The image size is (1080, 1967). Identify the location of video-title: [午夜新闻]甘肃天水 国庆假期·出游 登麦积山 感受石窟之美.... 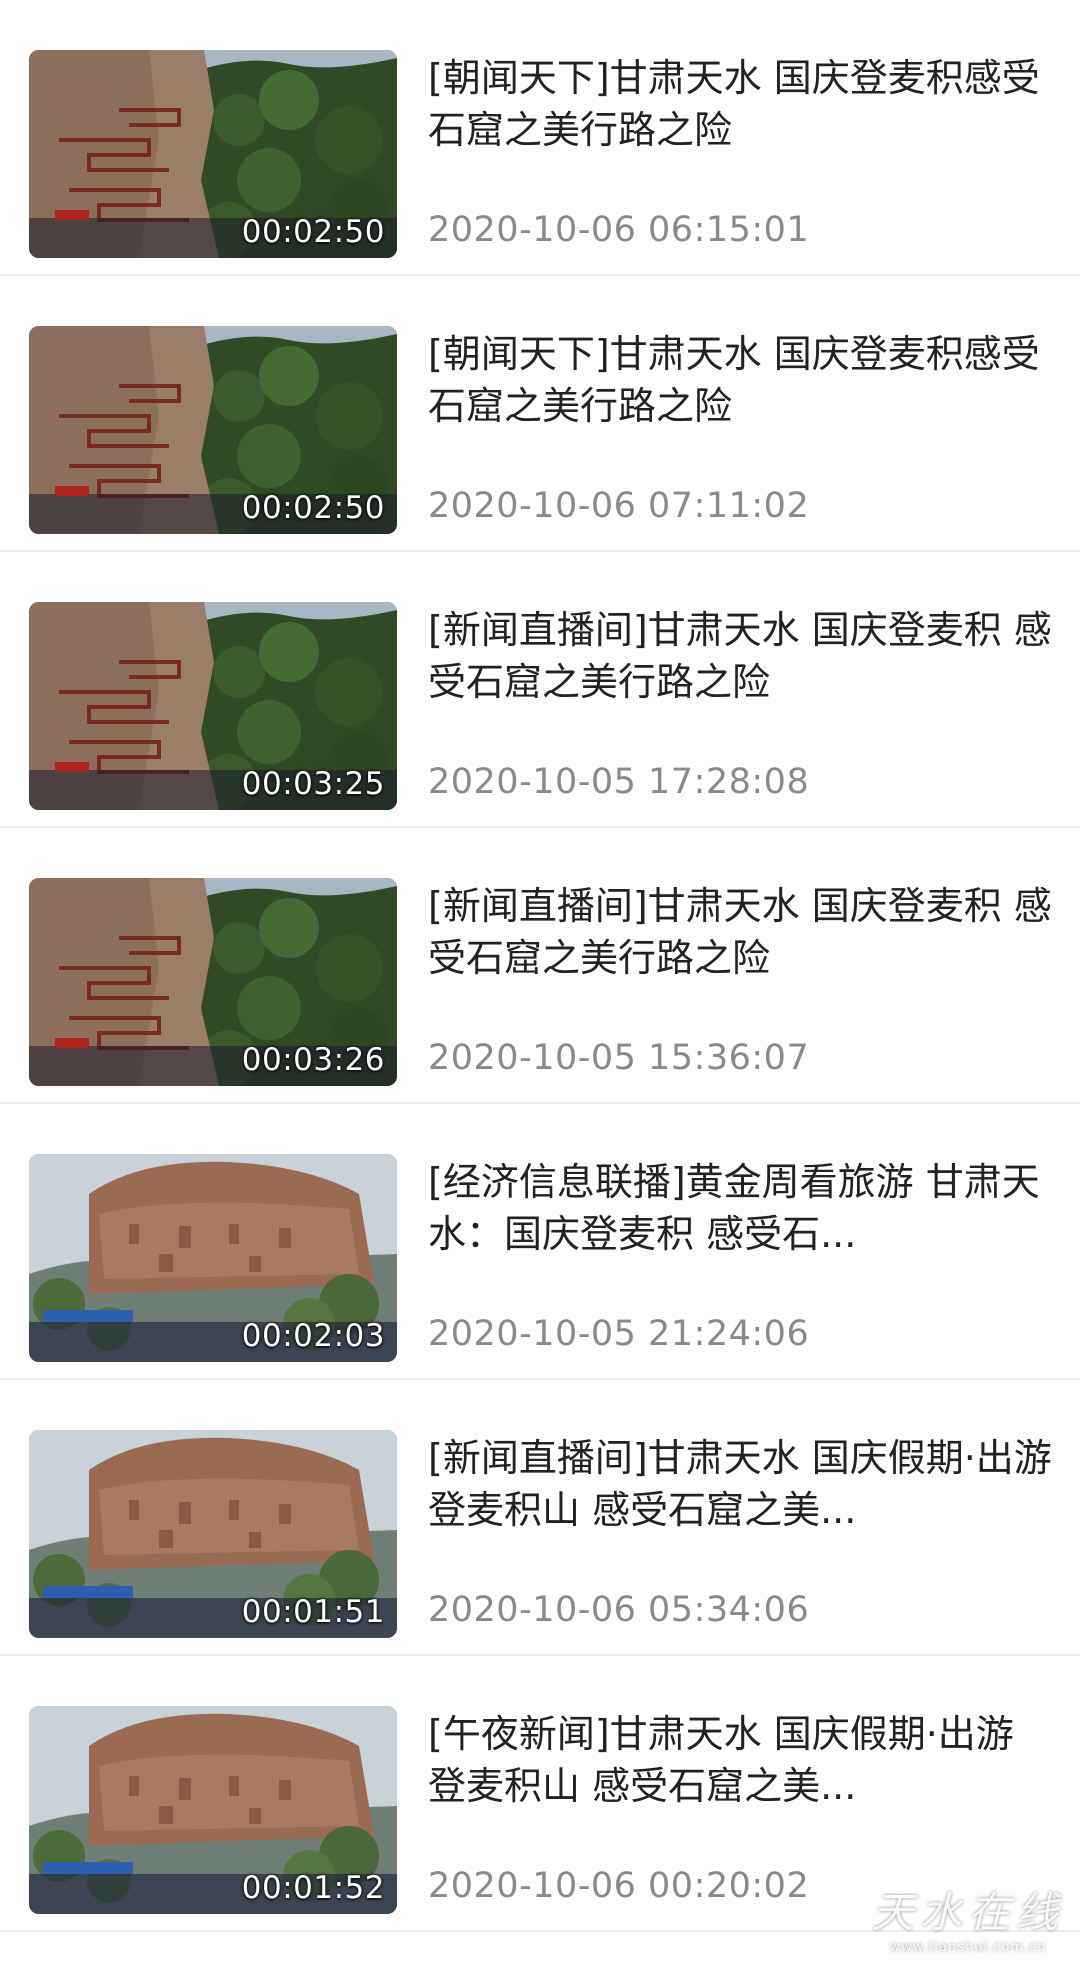
(740, 1760).